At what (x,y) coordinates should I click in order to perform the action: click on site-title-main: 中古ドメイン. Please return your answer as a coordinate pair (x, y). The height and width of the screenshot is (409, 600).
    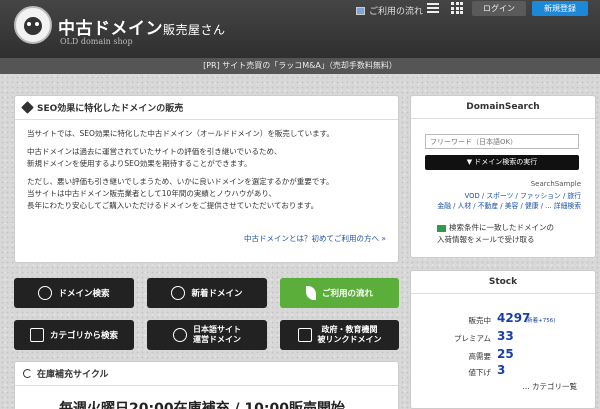
    Looking at the image, I should click on (110, 29).